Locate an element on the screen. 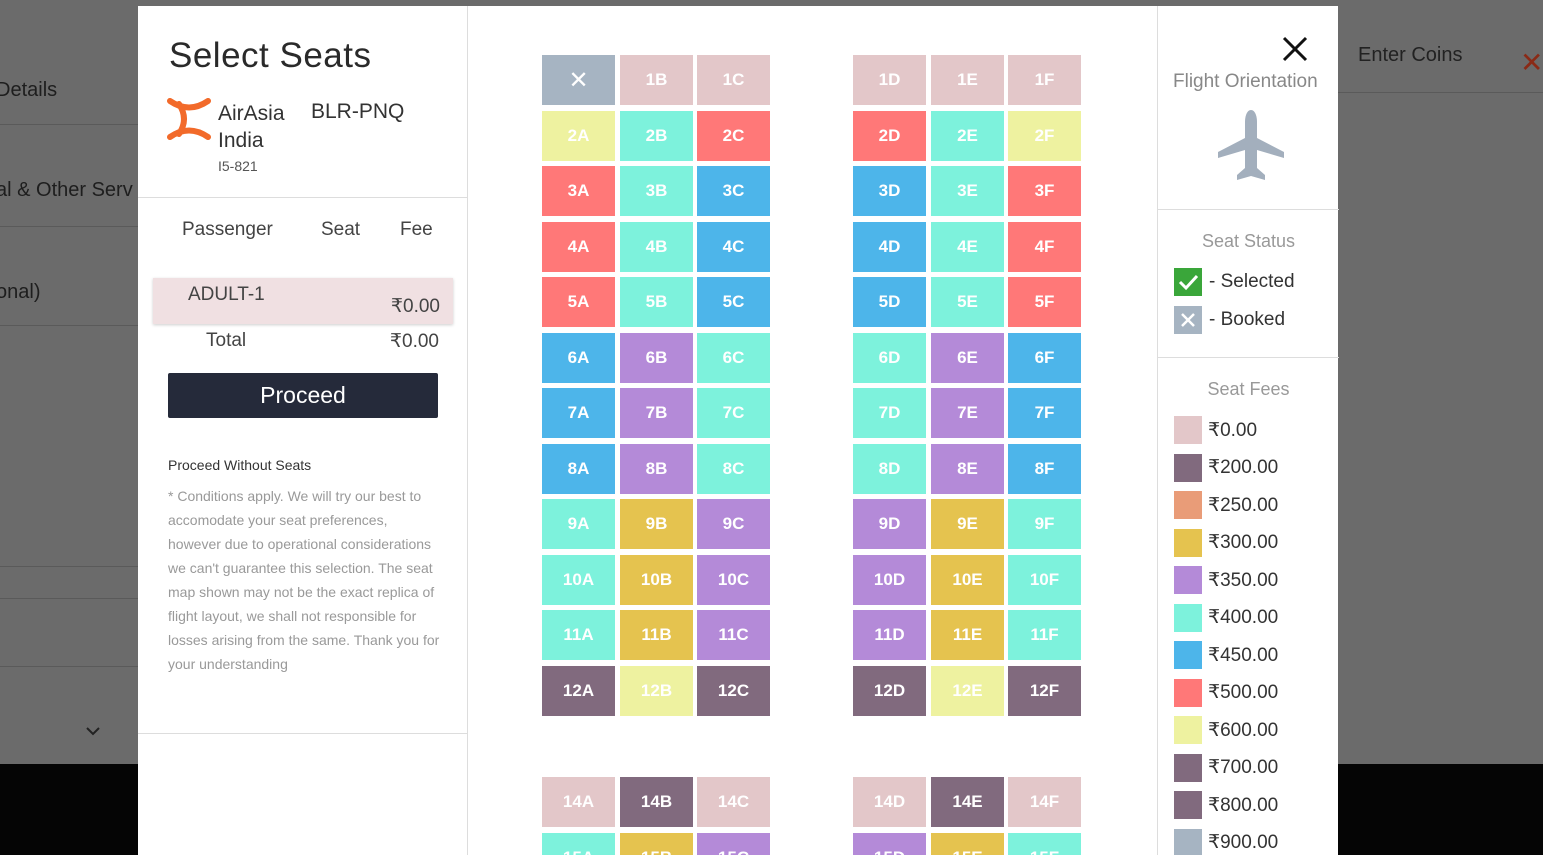 The height and width of the screenshot is (855, 1543). seat-8D: 8D is located at coordinates (889, 468).